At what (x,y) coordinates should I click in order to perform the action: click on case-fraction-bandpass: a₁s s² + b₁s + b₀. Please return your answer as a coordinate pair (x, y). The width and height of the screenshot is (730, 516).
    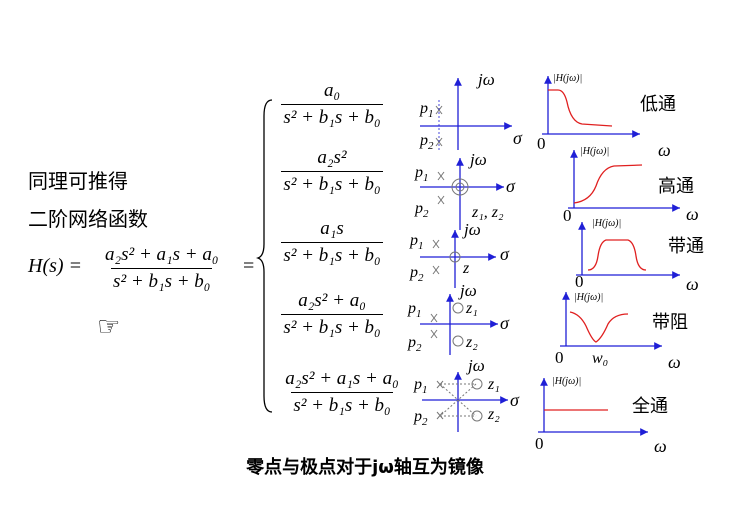
    Looking at the image, I should click on (332, 242).